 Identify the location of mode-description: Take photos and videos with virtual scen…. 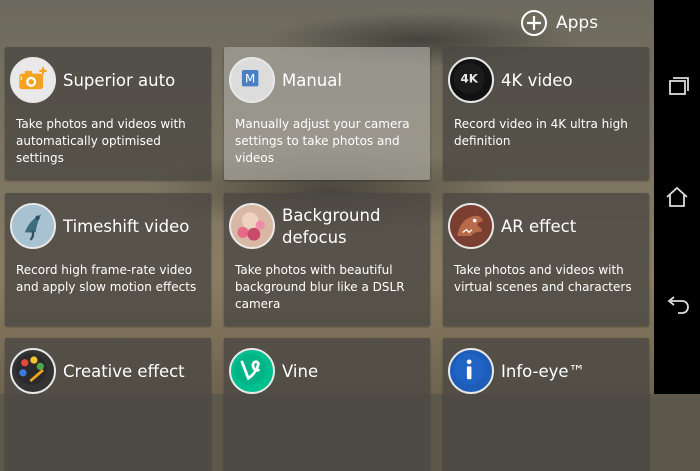
(543, 278).